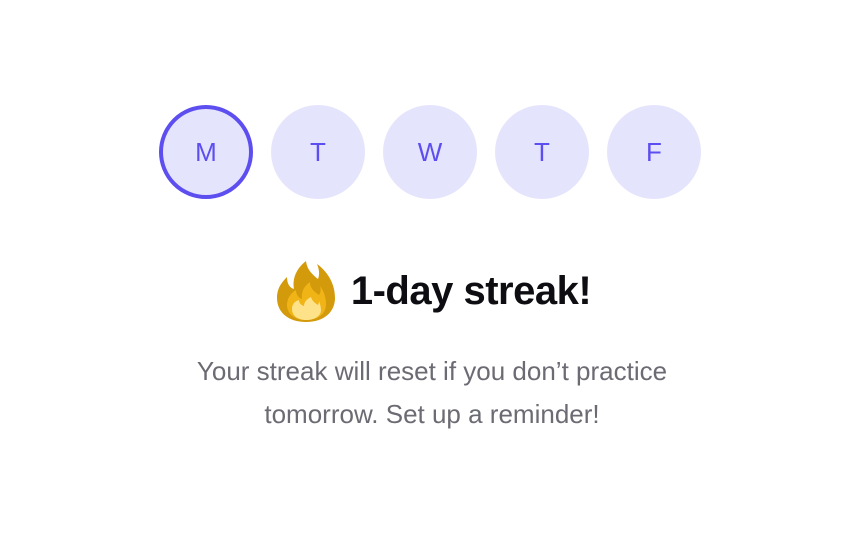 This screenshot has width=864, height=540. I want to click on day-label: F, so click(654, 151).